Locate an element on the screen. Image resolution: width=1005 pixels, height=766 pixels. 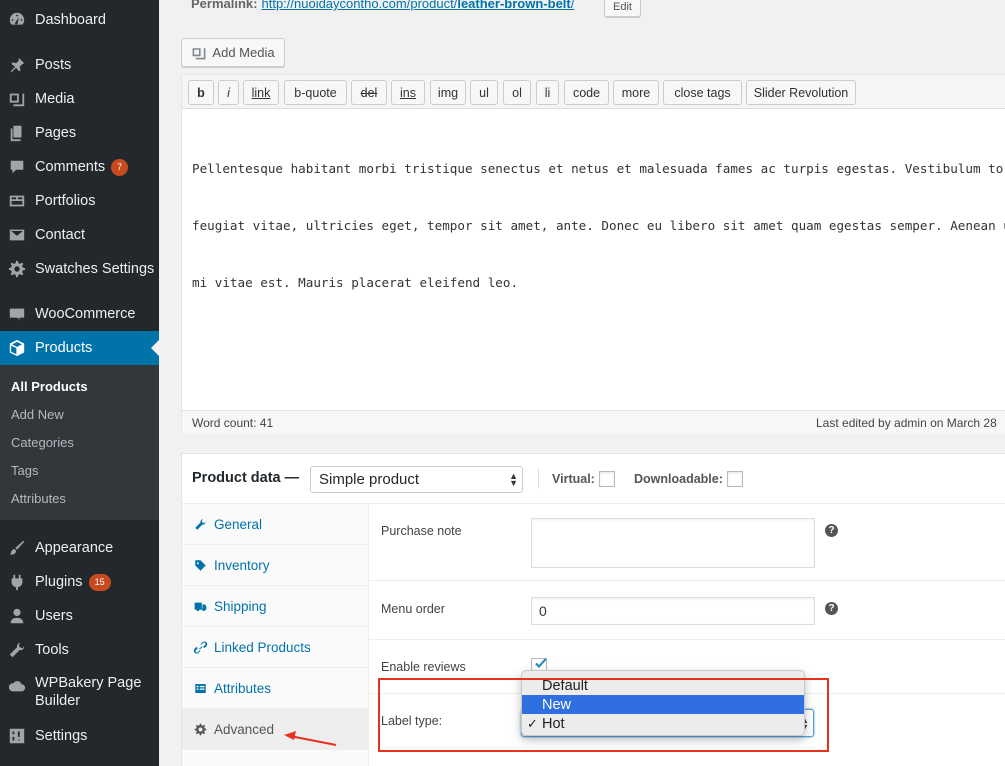
menu-order-label: Menu order is located at coordinates (413, 609).